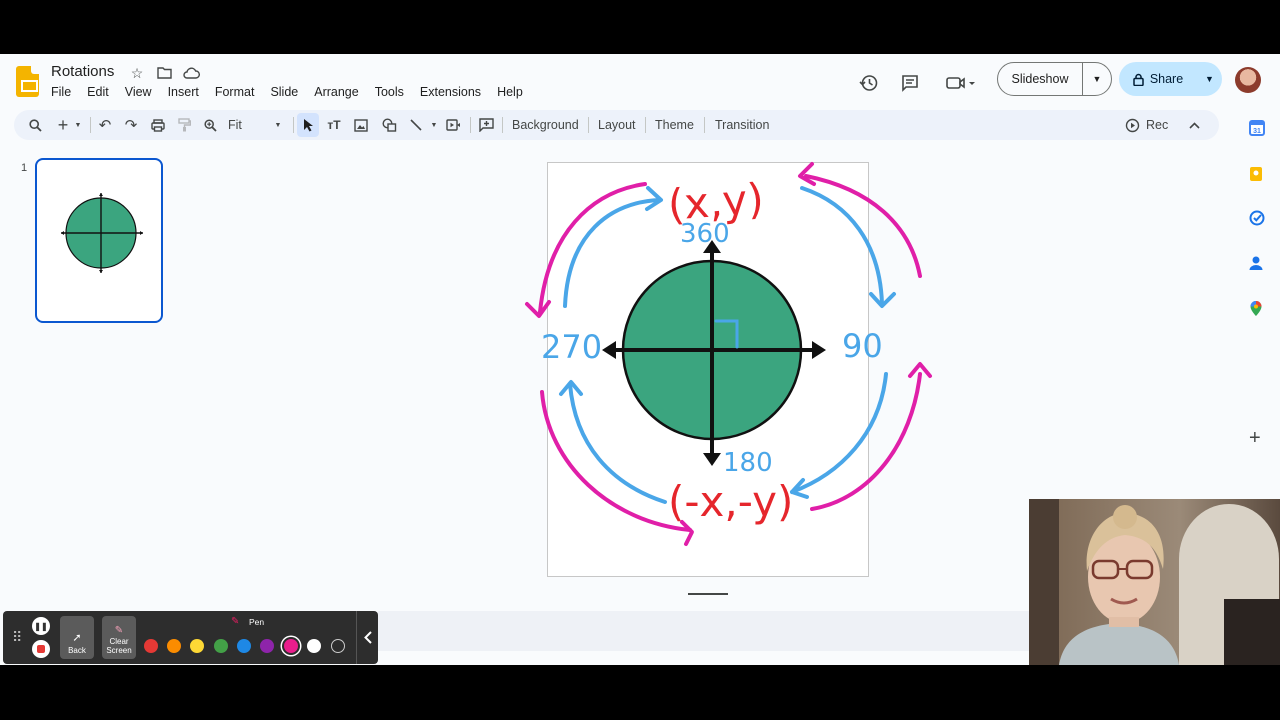  I want to click on paint-format-icon, so click(184, 125).